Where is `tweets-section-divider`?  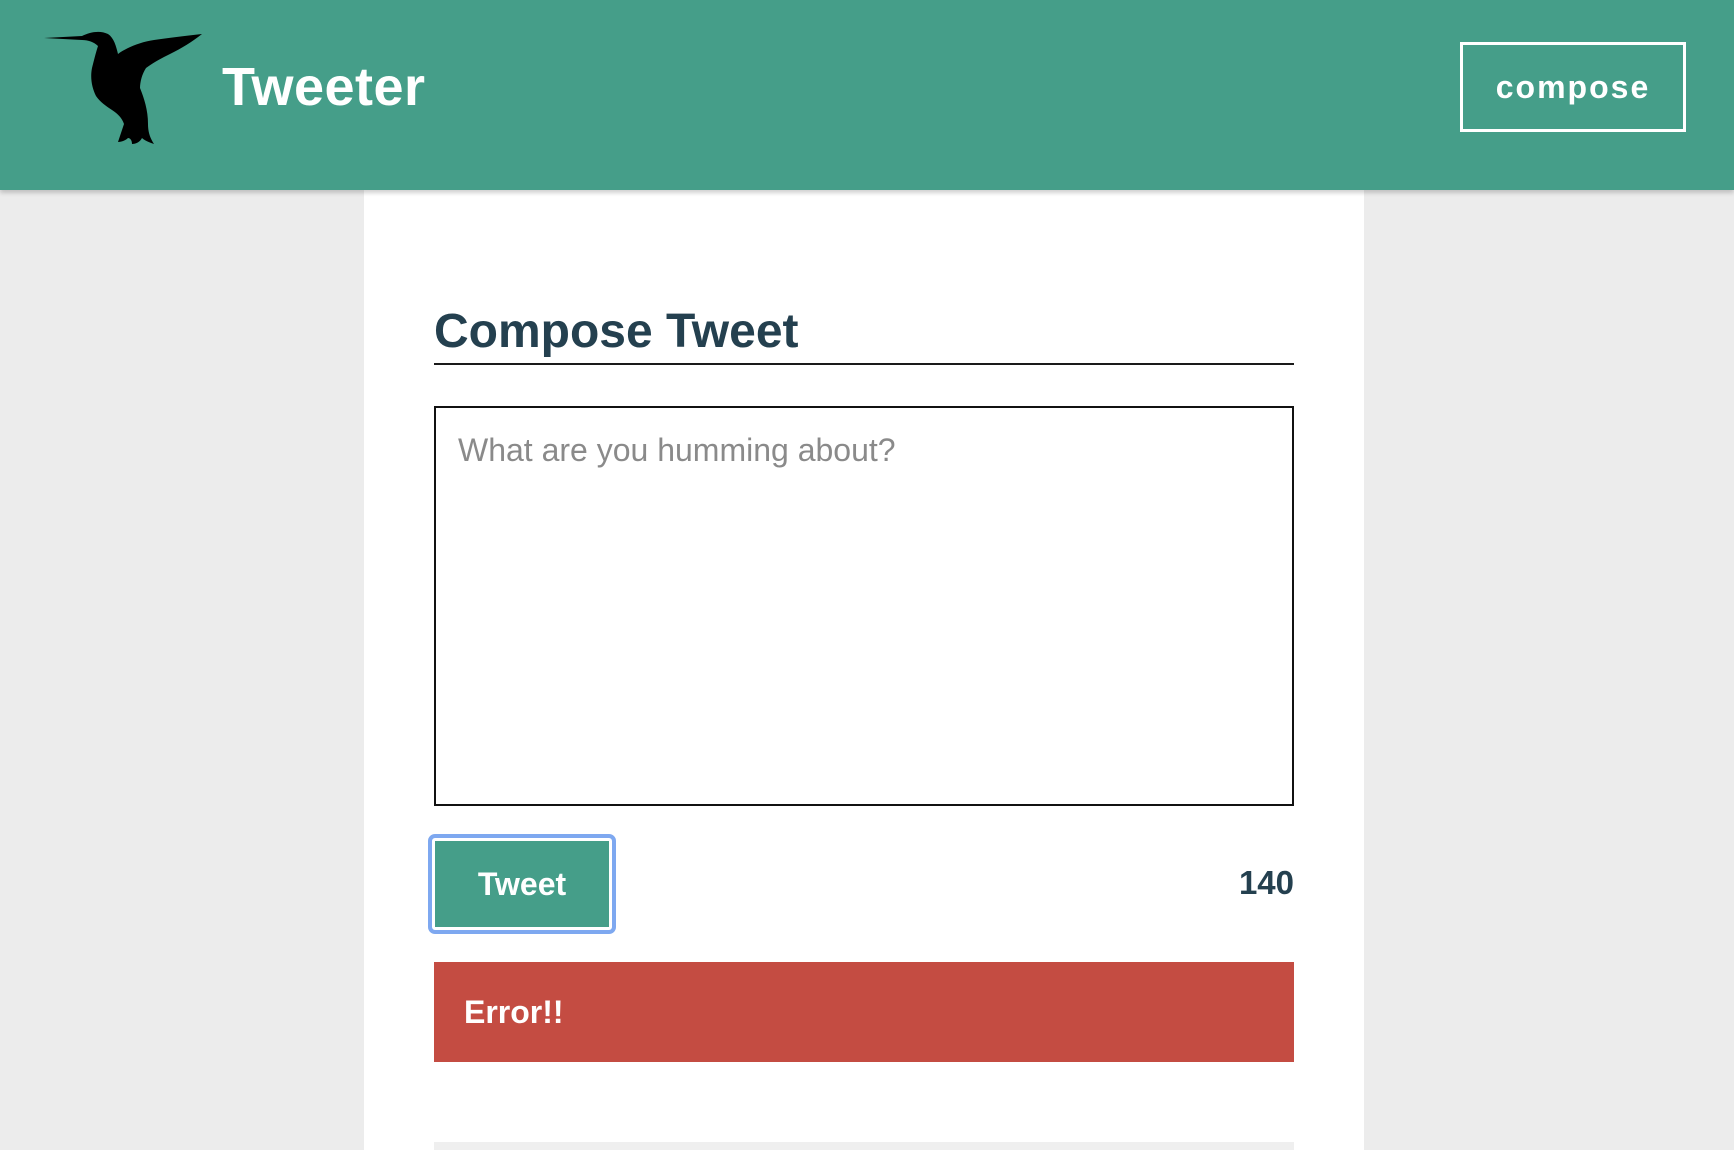
tweets-section-divider is located at coordinates (864, 1146).